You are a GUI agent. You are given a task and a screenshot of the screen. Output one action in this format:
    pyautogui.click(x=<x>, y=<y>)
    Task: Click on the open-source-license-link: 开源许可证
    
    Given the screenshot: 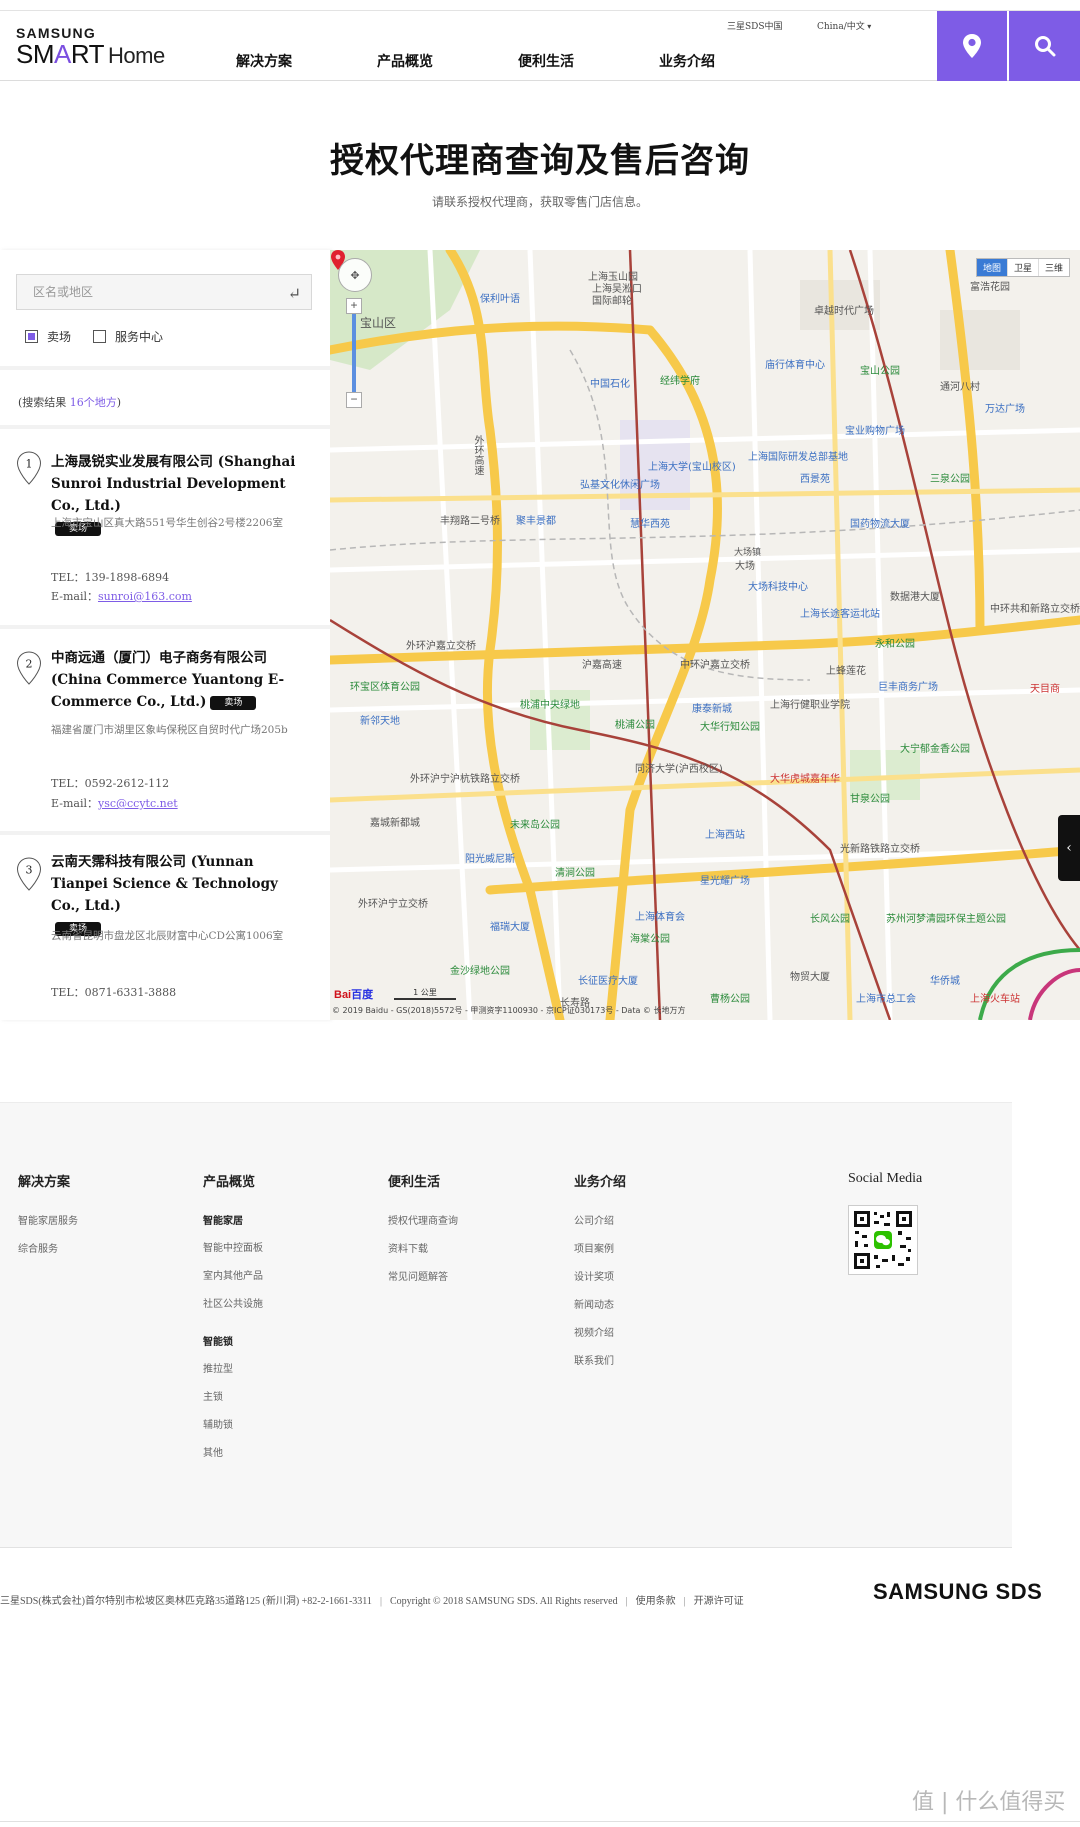 What is the action you would take?
    pyautogui.click(x=719, y=1601)
    